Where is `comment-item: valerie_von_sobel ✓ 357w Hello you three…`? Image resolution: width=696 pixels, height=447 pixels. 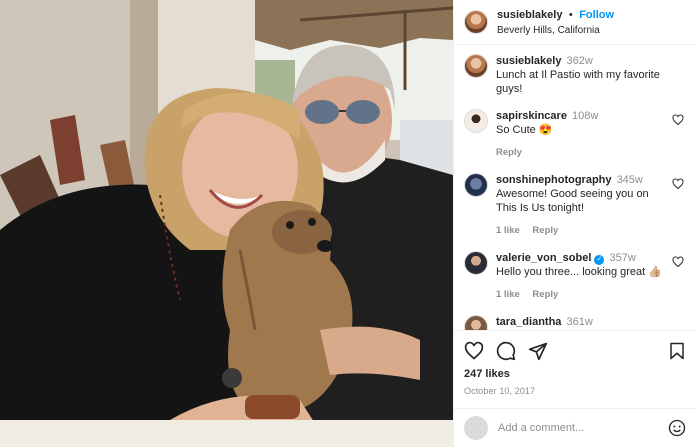
comment-item: valerie_von_sobel ✓ 357w Hello you three… is located at coordinates (575, 270).